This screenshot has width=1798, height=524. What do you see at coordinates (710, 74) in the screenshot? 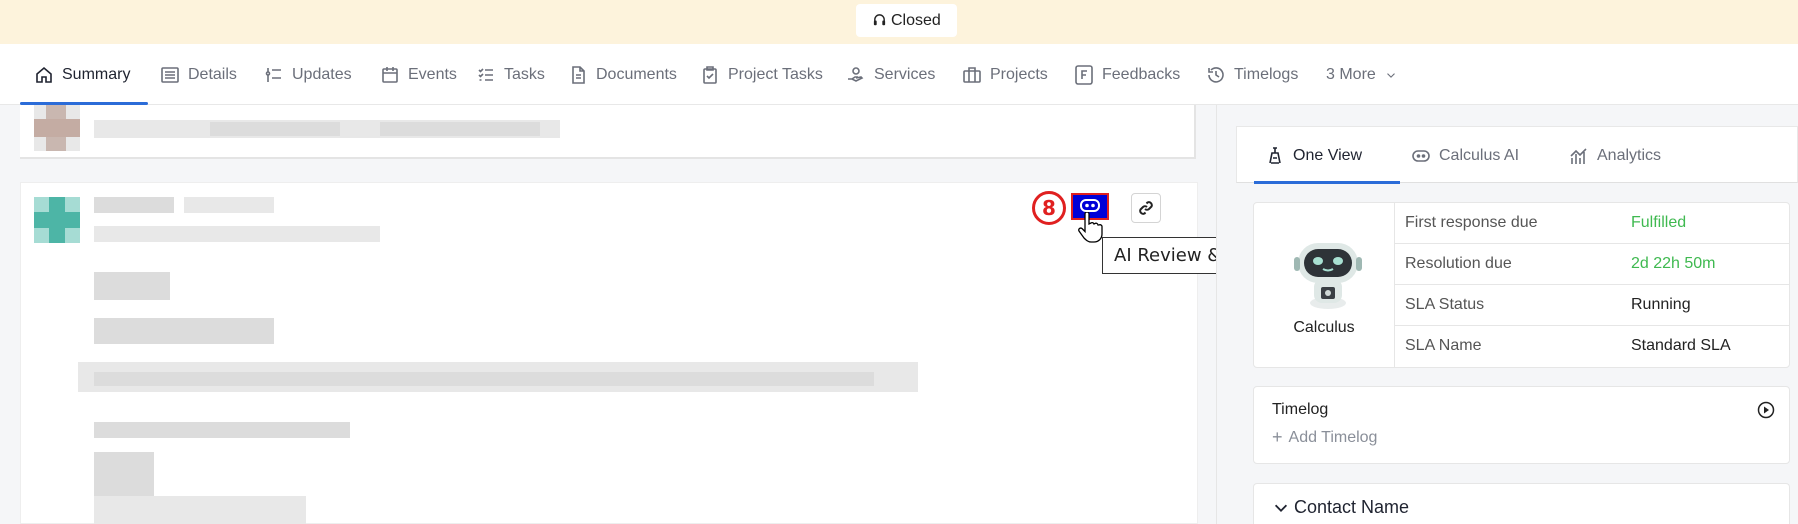
I see `clipboard-check-icon` at bounding box center [710, 74].